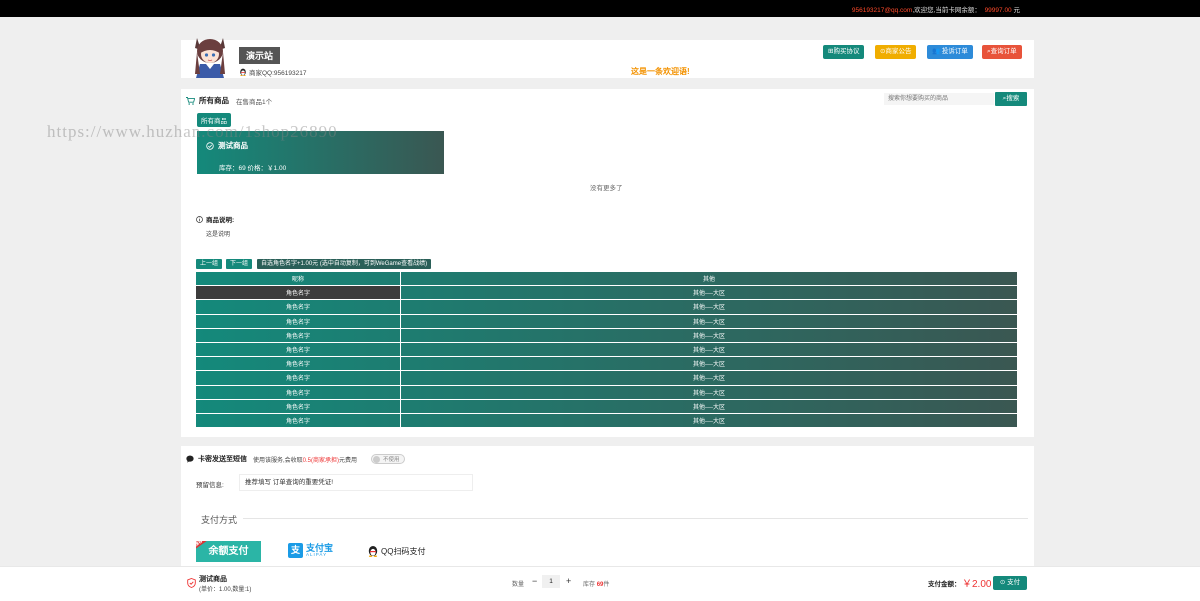  I want to click on product-description-title: 商品说明:, so click(215, 219).